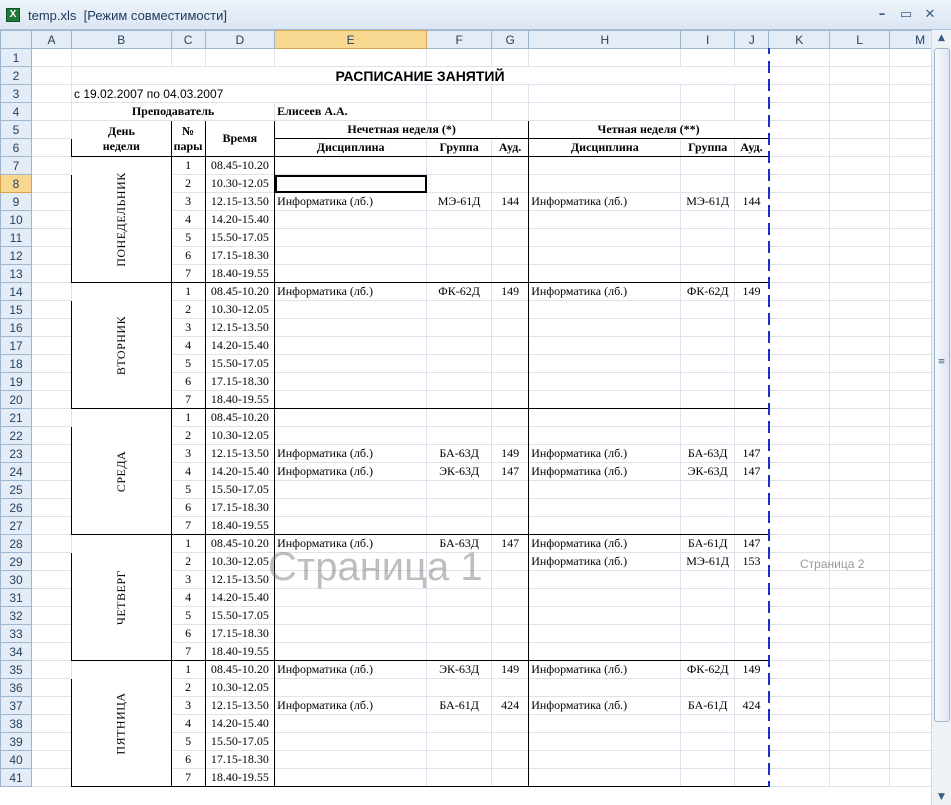 The image size is (951, 805). What do you see at coordinates (16, 453) in the screenshot?
I see `row-header: 23` at bounding box center [16, 453].